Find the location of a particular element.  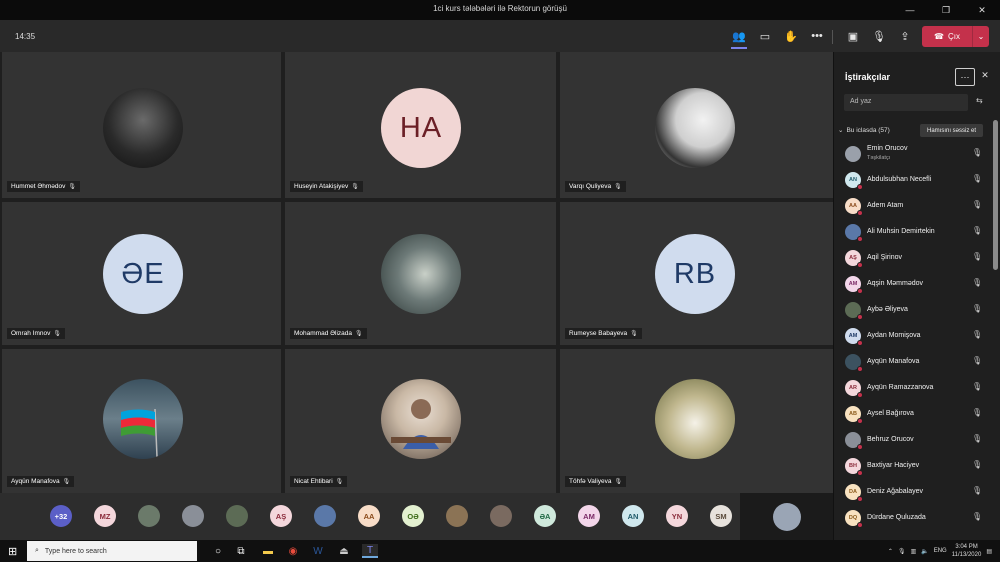

strip-avatar: YN is located at coordinates (677, 516).